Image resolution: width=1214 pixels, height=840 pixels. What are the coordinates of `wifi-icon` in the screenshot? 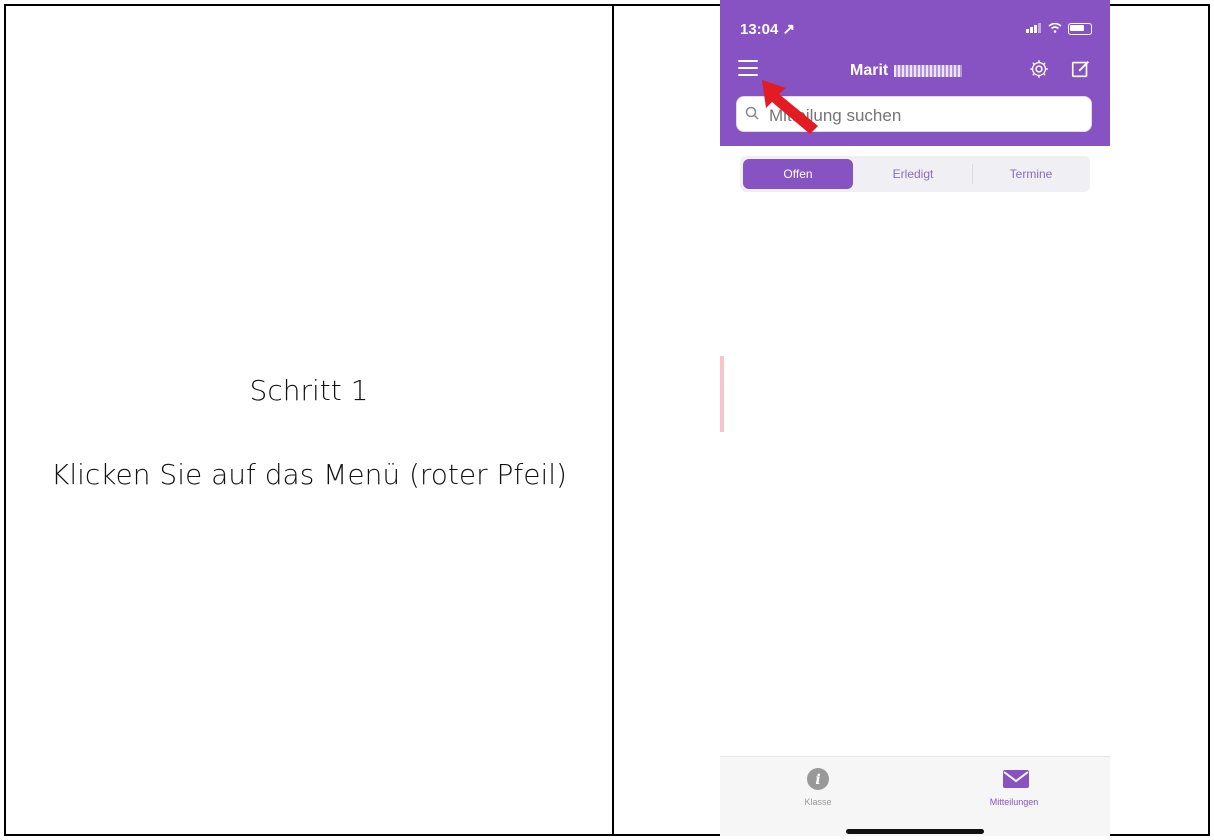 It's located at (1055, 29).